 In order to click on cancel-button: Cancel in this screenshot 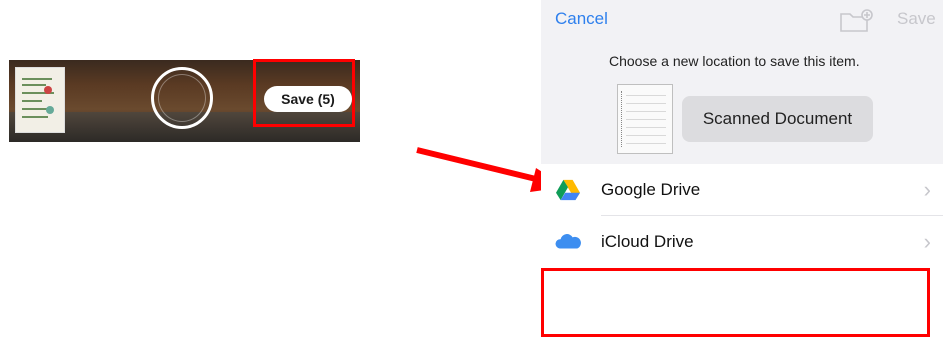, I will do `click(581, 19)`.